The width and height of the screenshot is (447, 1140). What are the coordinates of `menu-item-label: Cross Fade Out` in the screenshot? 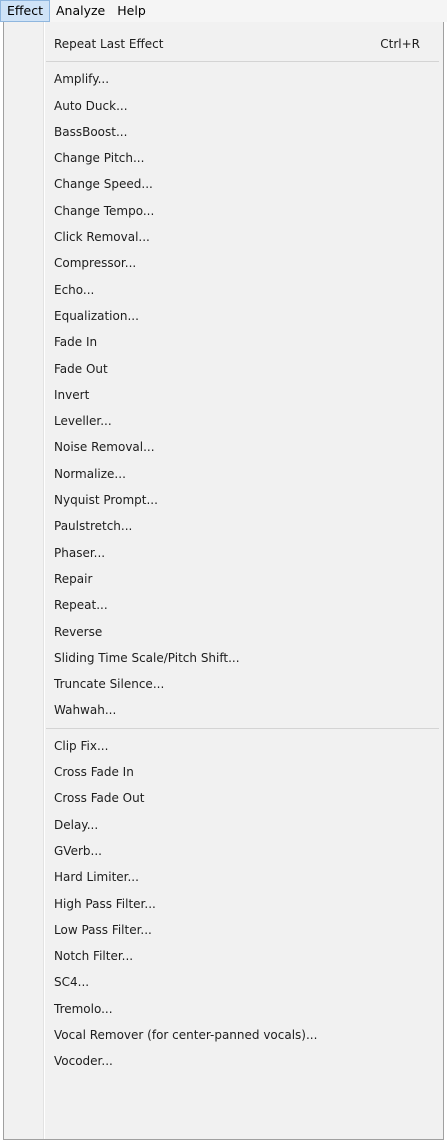 It's located at (99, 798).